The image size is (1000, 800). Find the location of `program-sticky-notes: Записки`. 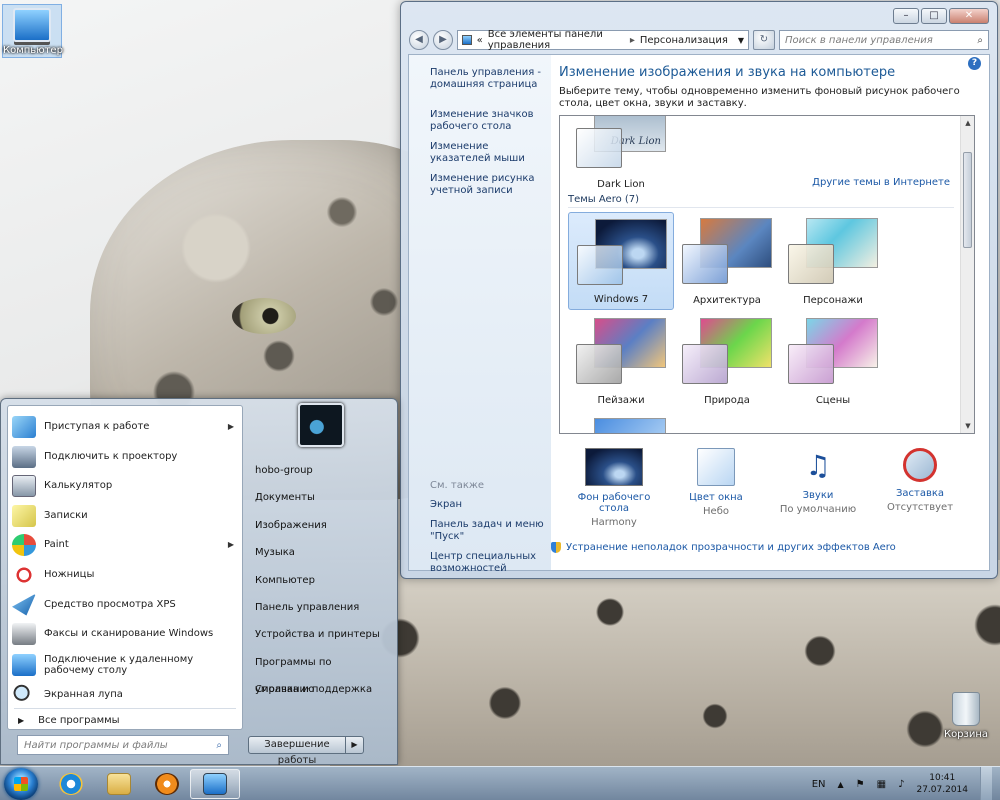

program-sticky-notes: Записки is located at coordinates (125, 515).